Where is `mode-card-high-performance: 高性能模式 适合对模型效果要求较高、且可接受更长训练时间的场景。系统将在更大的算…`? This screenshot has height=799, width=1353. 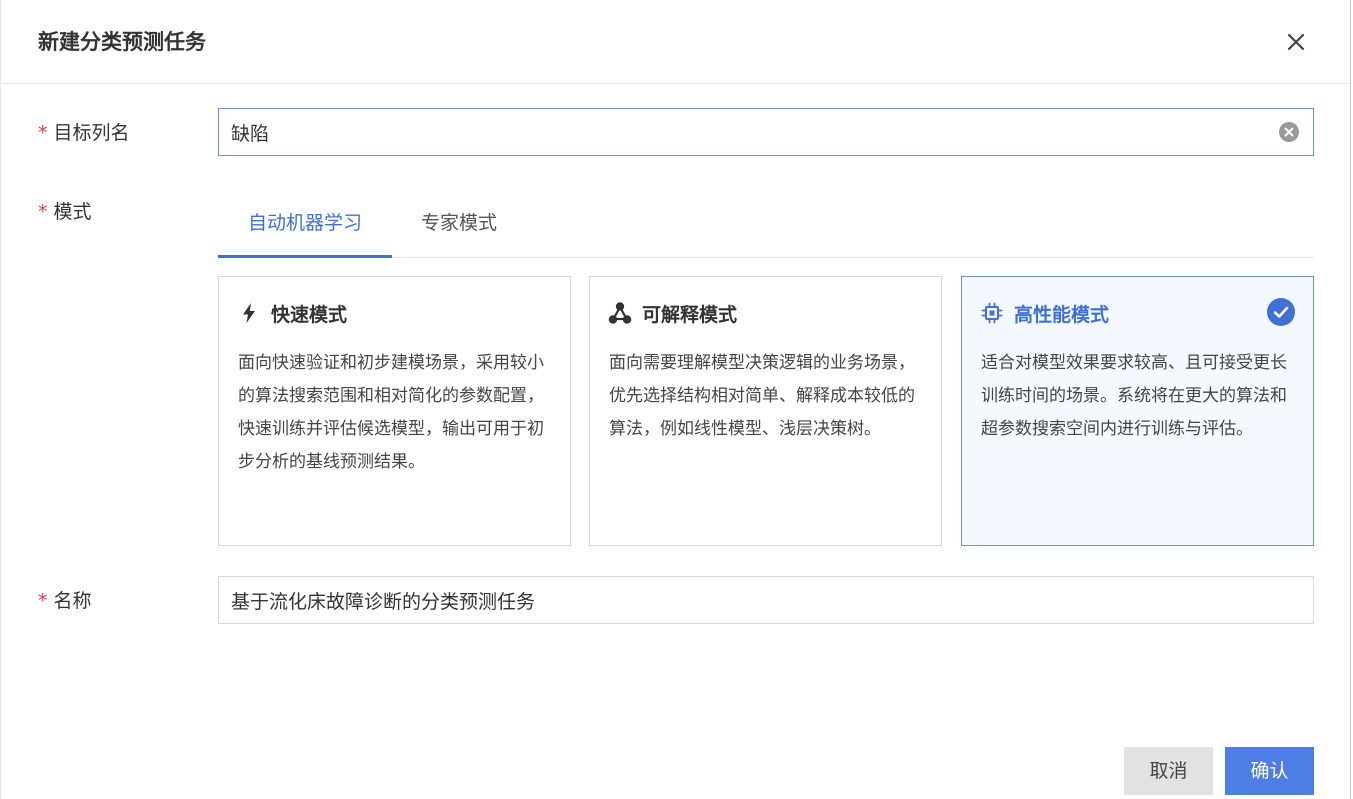
mode-card-high-performance: 高性能模式 适合对模型效果要求较高、且可接受更长训练时间的场景。系统将在更大的算… is located at coordinates (1137, 411).